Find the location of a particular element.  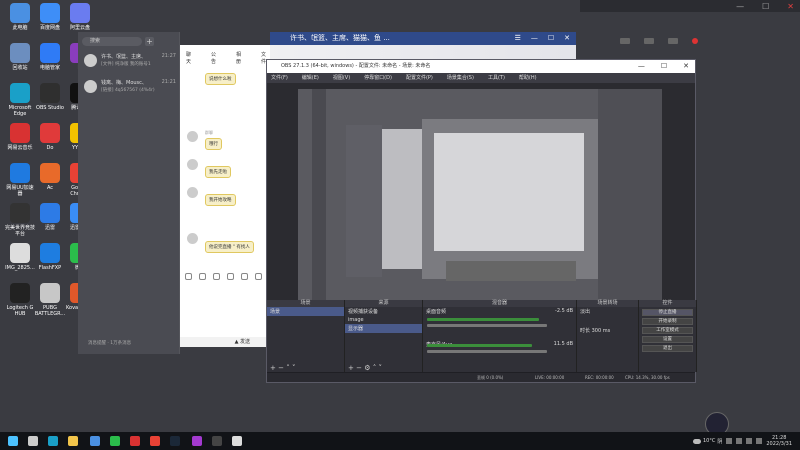

desktop-icon: Ac is located at coordinates (50, 177).